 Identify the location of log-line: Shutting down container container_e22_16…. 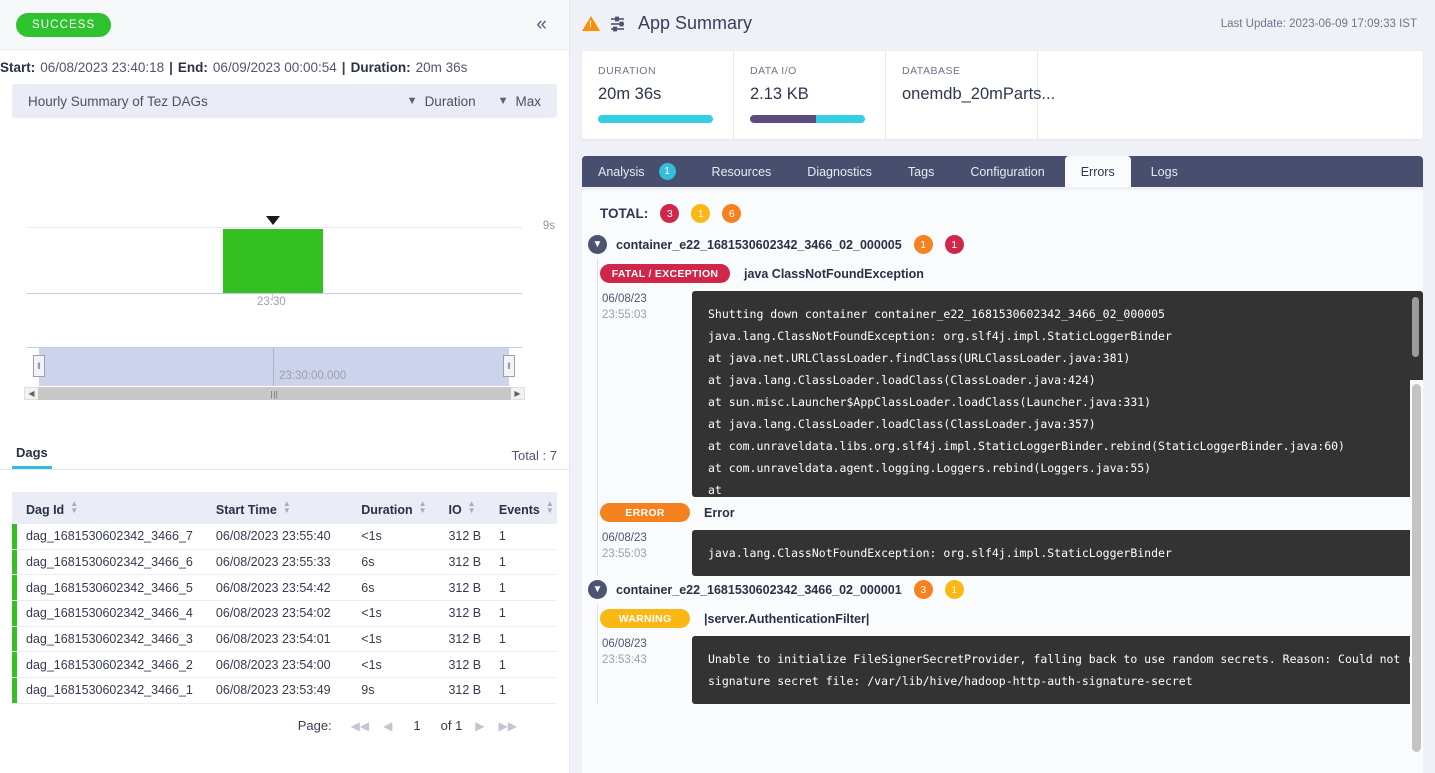
(936, 314).